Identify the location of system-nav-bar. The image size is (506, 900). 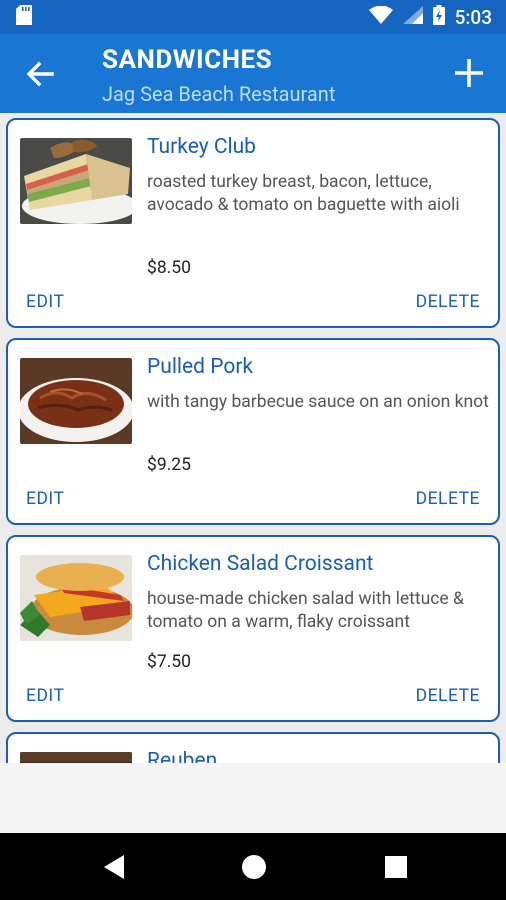
(253, 866).